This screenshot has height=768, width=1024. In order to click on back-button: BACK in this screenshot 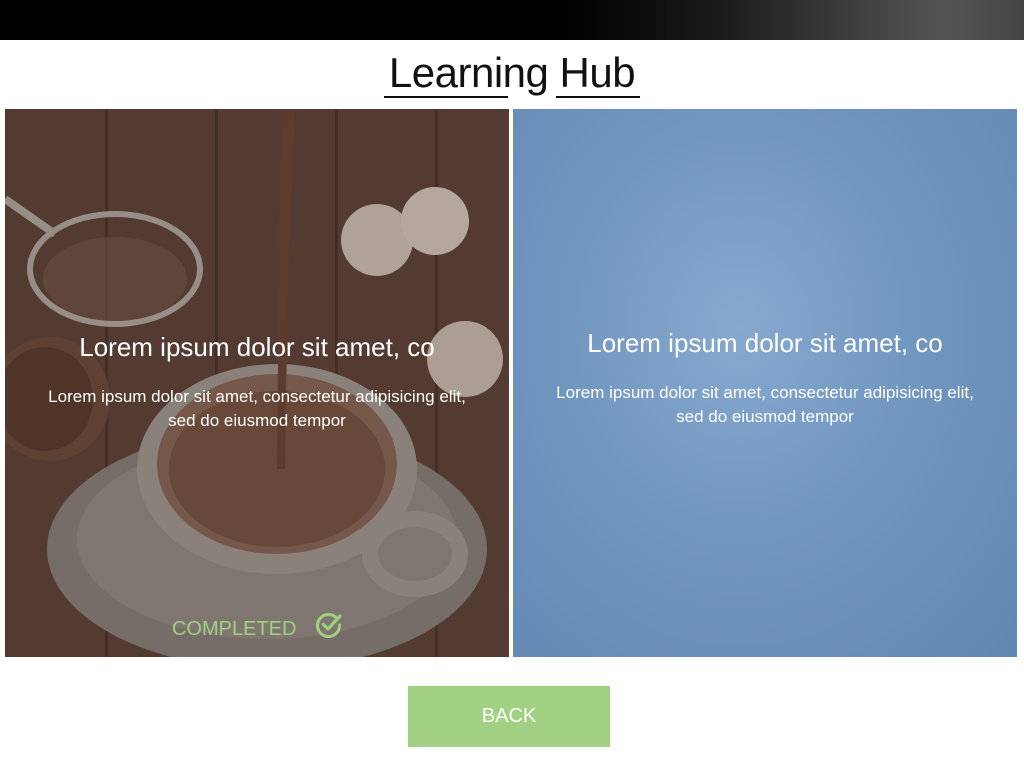, I will do `click(509, 716)`.